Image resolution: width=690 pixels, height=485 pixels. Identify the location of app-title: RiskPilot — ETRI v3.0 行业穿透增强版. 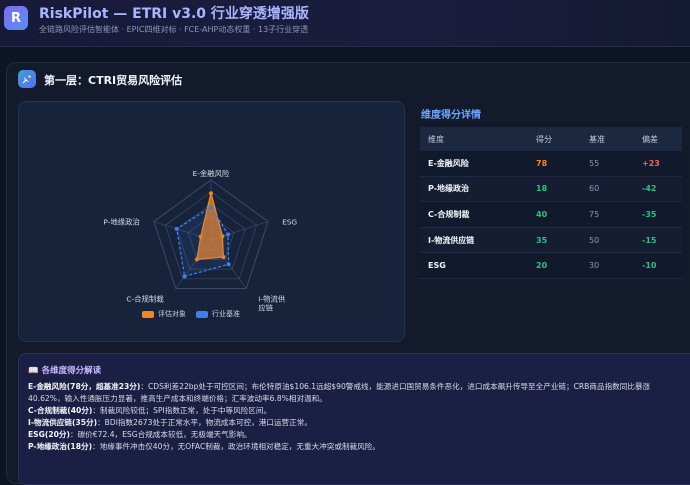
(174, 14).